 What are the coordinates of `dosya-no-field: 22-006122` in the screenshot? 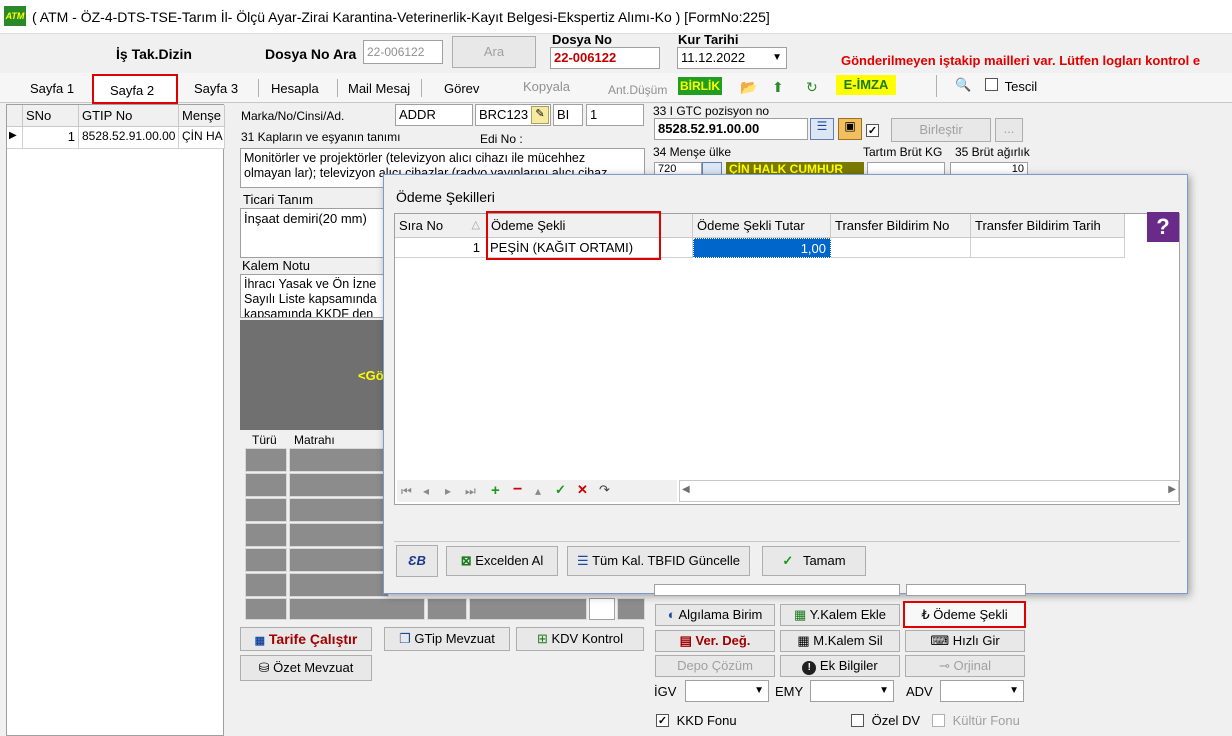 It's located at (605, 58).